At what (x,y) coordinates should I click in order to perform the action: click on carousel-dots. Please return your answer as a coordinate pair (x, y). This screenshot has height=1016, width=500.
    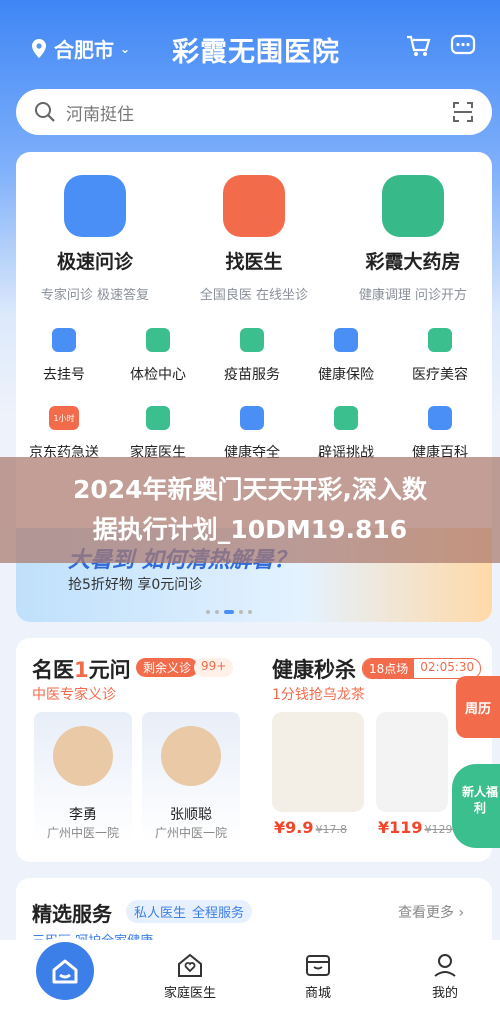
    Looking at the image, I should click on (229, 612).